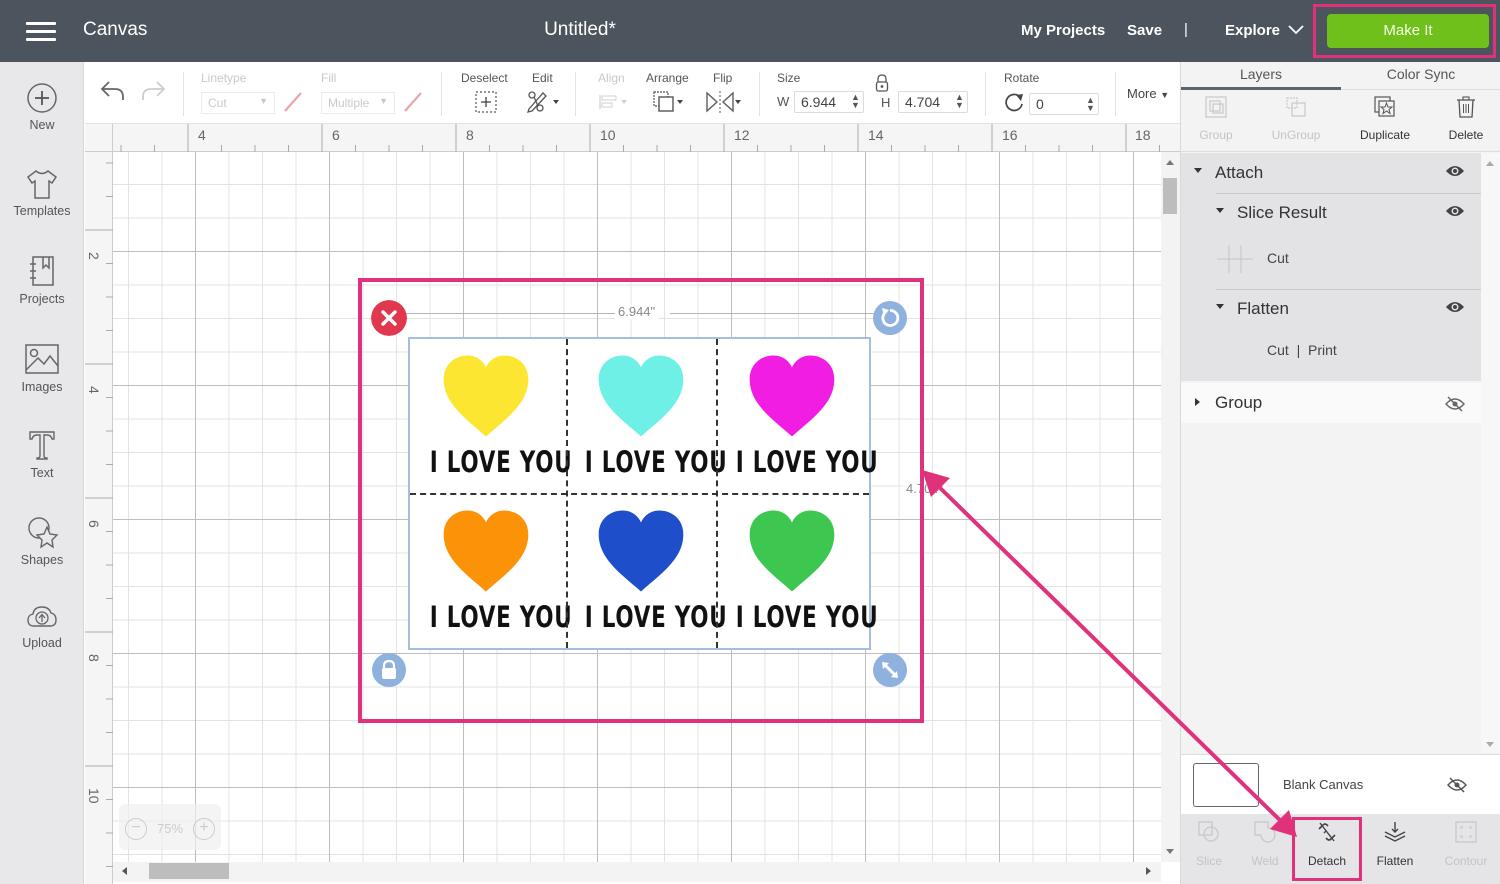 The width and height of the screenshot is (1500, 884). Describe the element at coordinates (510, 313) in the screenshot. I see `width-dimension-line` at that location.